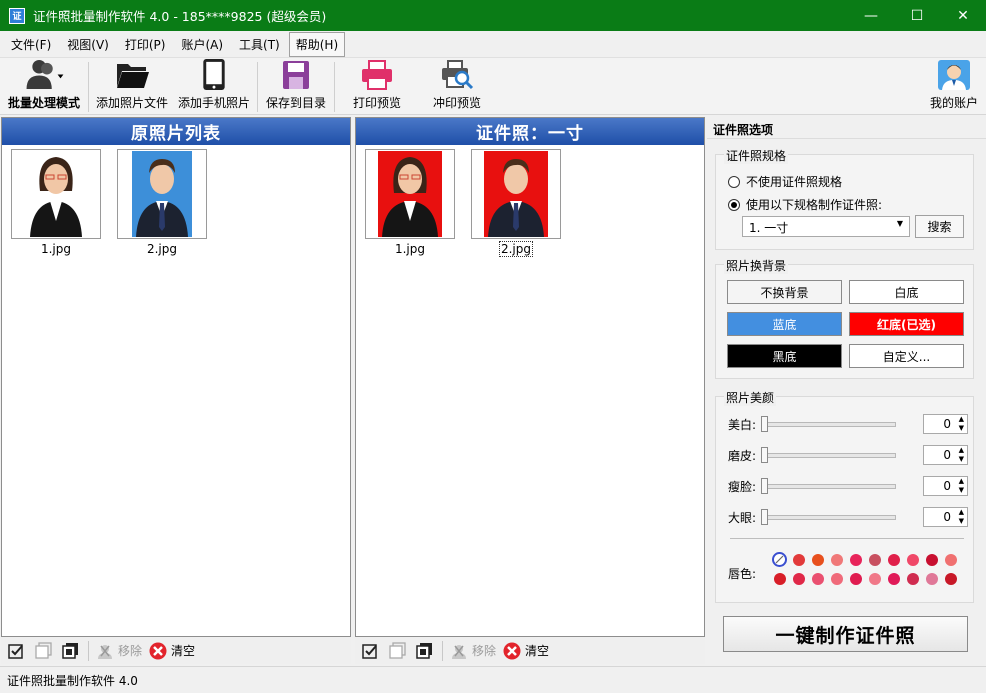 This screenshot has width=986, height=693. Describe the element at coordinates (906, 324) in the screenshot. I see `bg-red-button: 红底(已选)` at that location.